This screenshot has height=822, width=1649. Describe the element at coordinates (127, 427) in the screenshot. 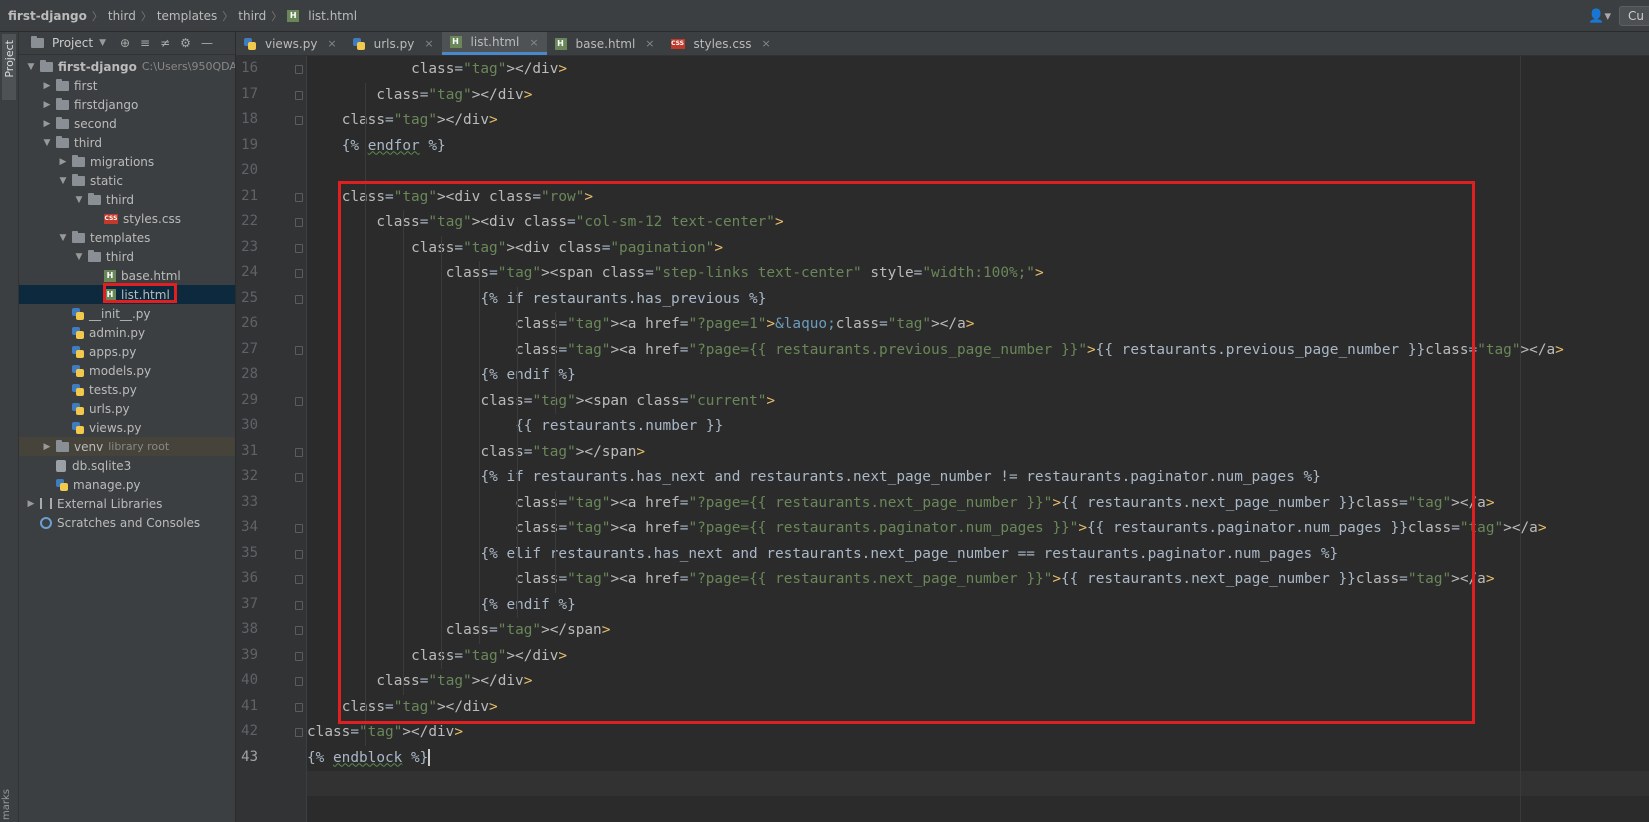

I see `tree-item: views.py` at that location.